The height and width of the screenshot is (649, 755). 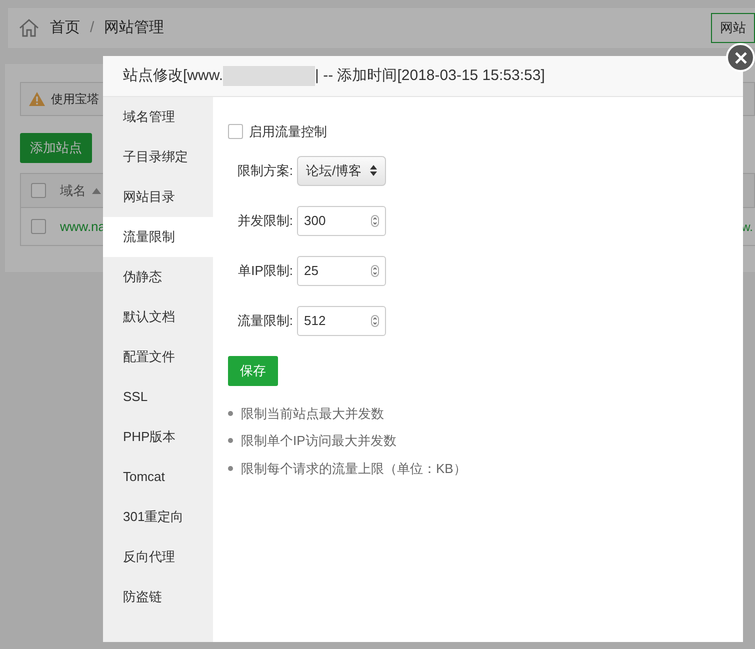 What do you see at coordinates (353, 469) in the screenshot?
I see `note-text: 限制每个请求的流量上限（单位：KB）` at bounding box center [353, 469].